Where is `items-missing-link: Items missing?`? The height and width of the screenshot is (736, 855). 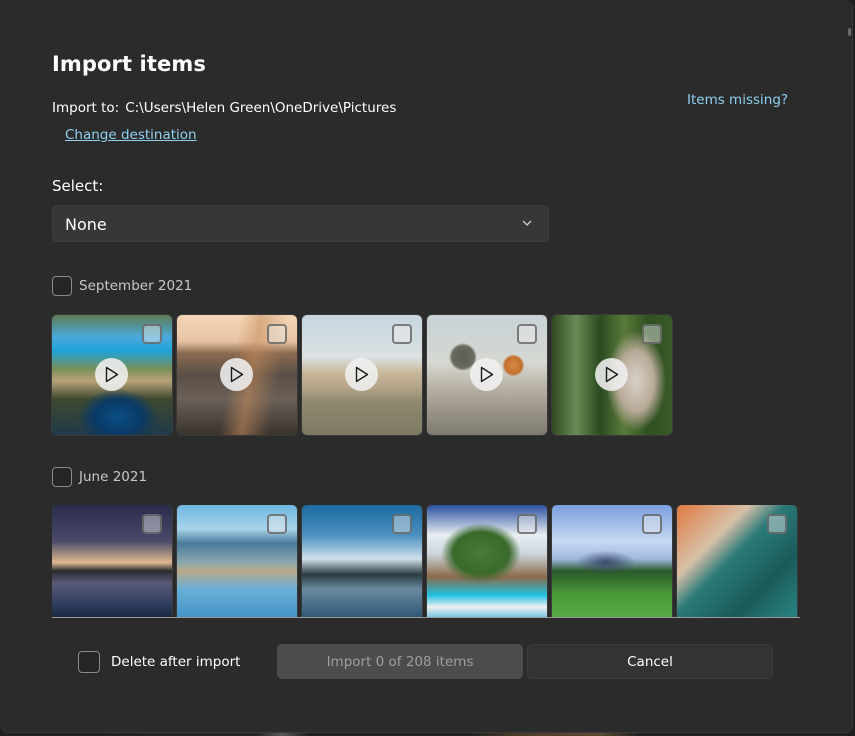
items-missing-link: Items missing? is located at coordinates (737, 100).